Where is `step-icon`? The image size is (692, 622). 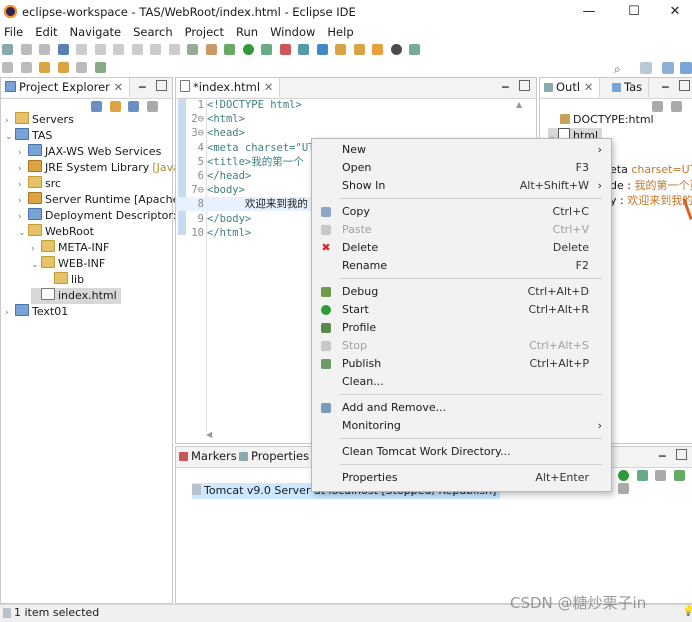 step-icon is located at coordinates (137, 49).